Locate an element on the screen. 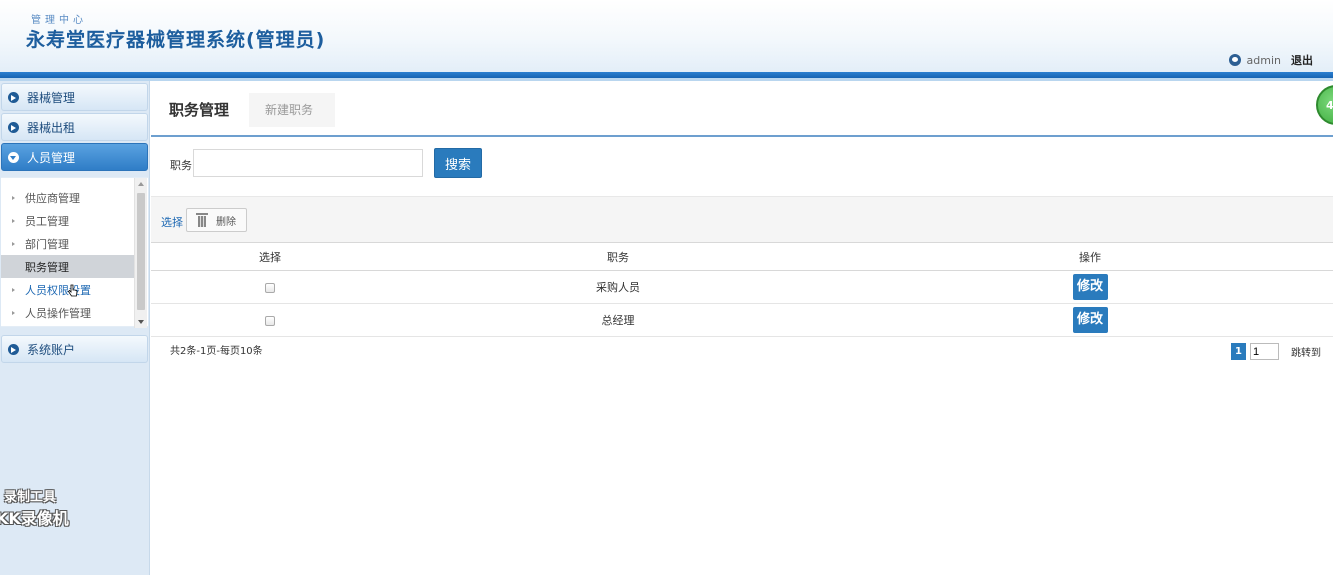  sidebar-group-label: 系统账户 is located at coordinates (51, 349).